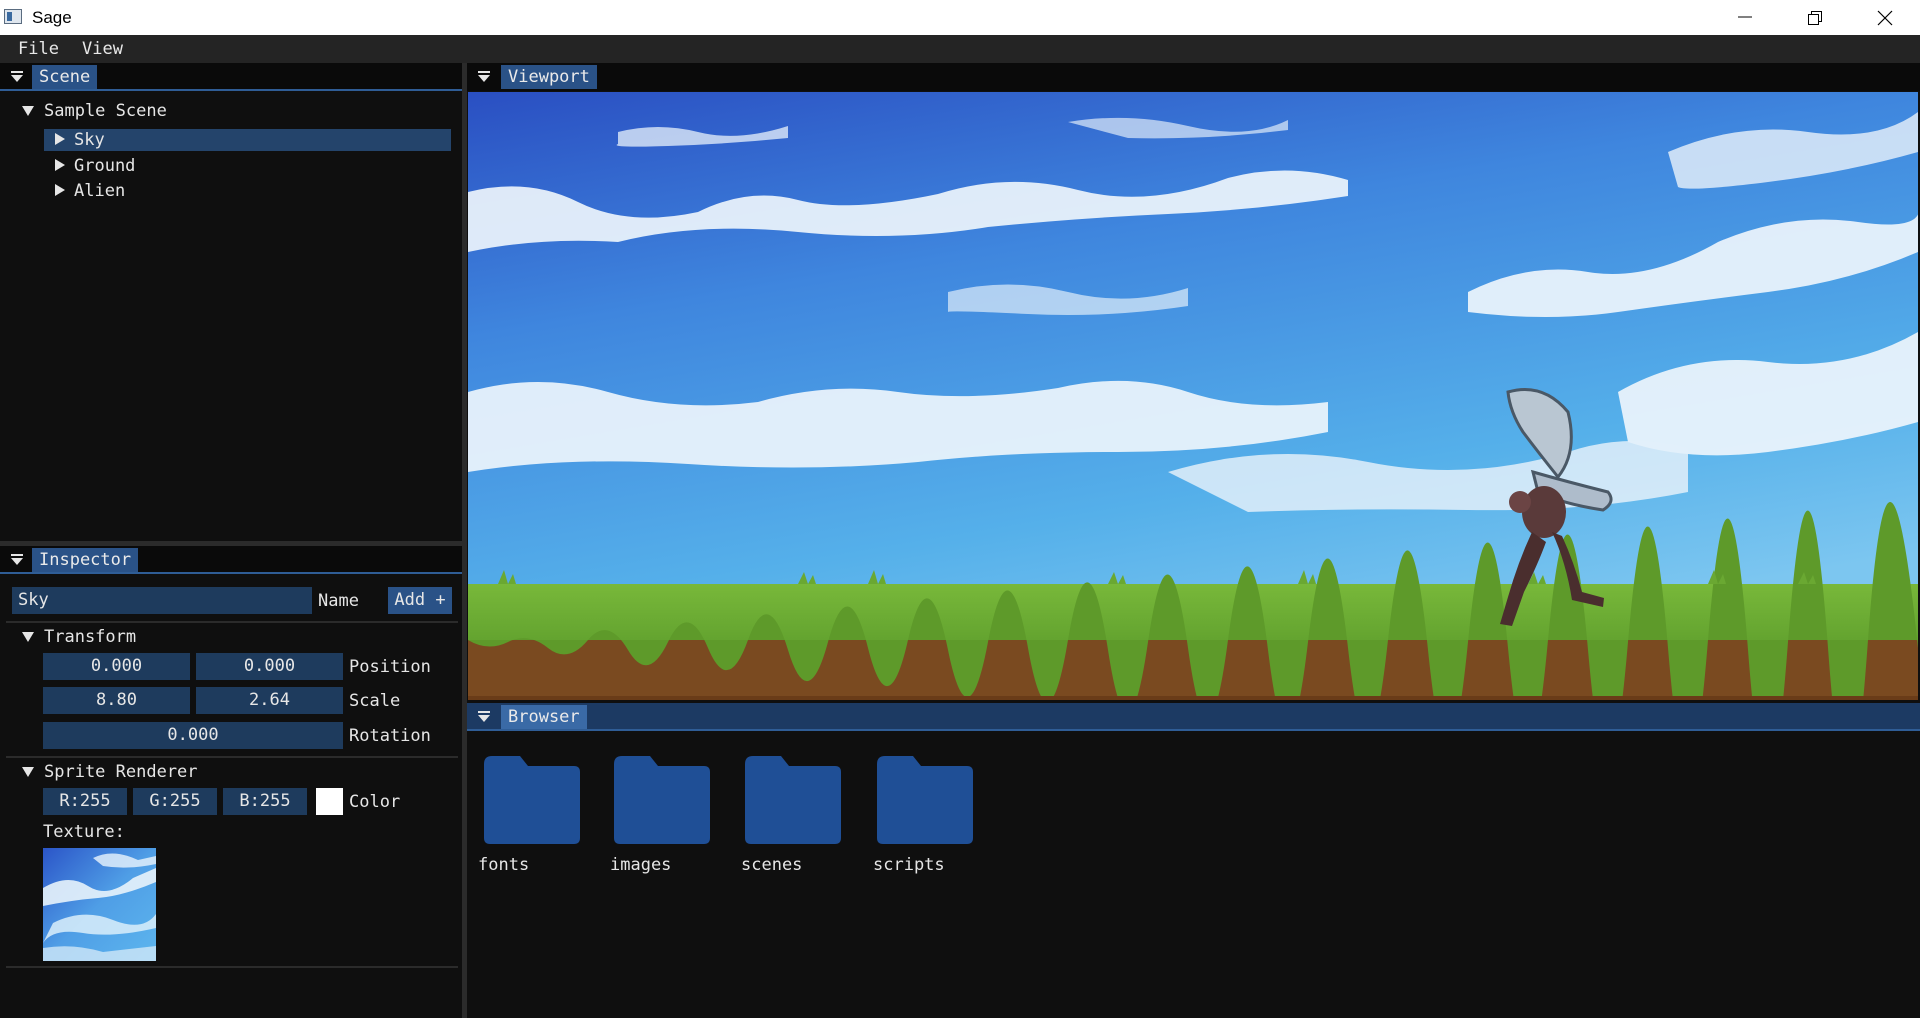  What do you see at coordinates (375, 802) in the screenshot?
I see `color-label: Color` at bounding box center [375, 802].